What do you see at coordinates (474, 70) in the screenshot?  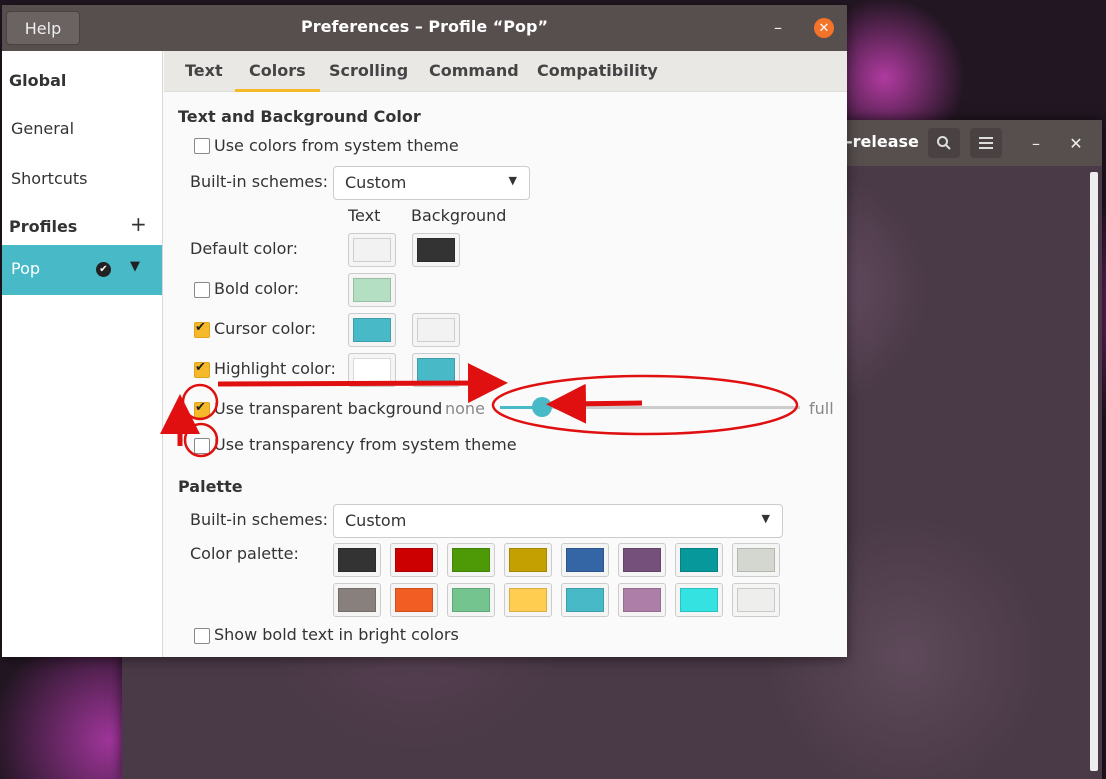 I see `tab-command: Command` at bounding box center [474, 70].